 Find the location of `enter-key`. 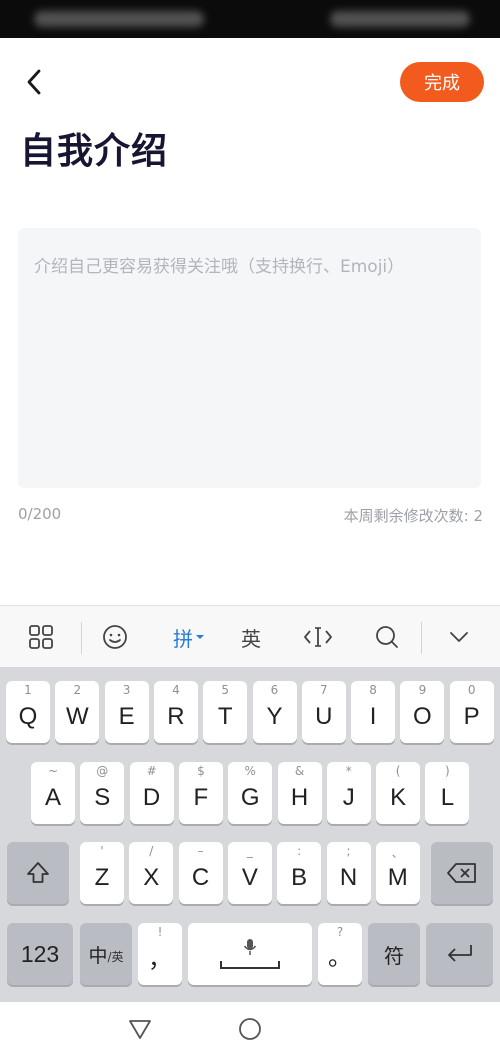

enter-key is located at coordinates (459, 954).